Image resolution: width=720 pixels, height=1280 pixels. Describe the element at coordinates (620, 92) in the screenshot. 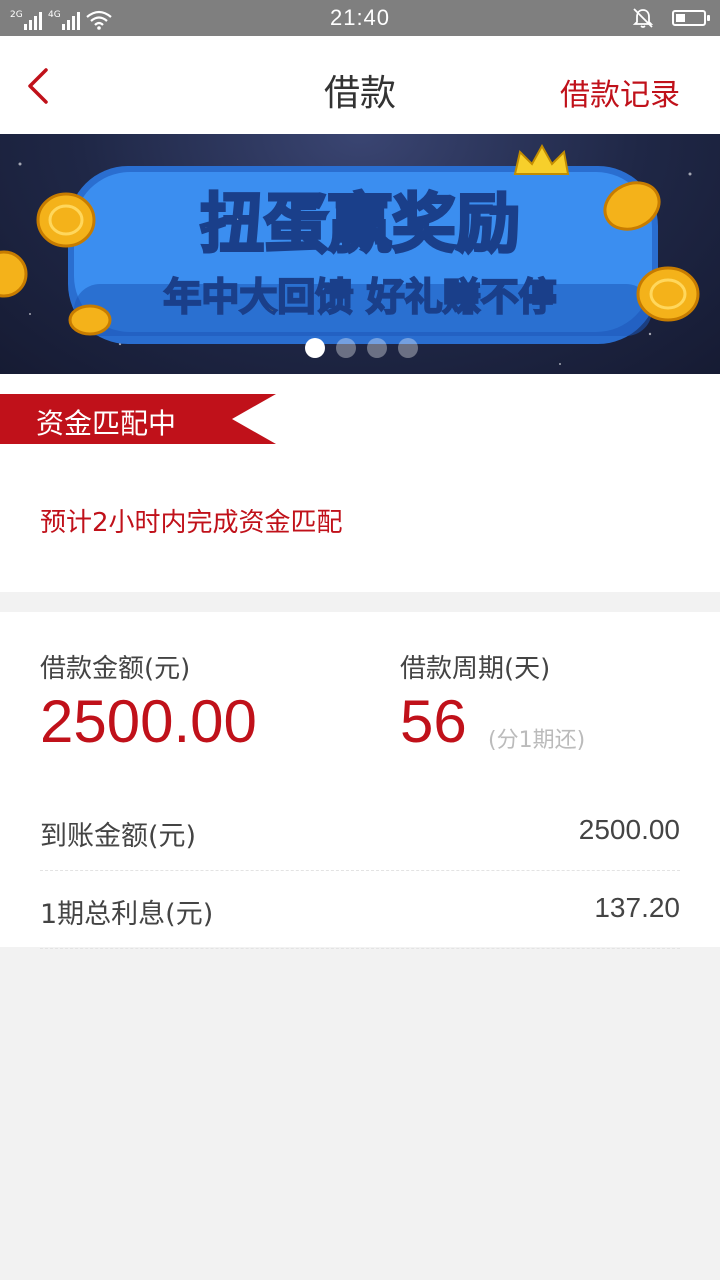

I see `loan-record-link: 借款记录` at that location.